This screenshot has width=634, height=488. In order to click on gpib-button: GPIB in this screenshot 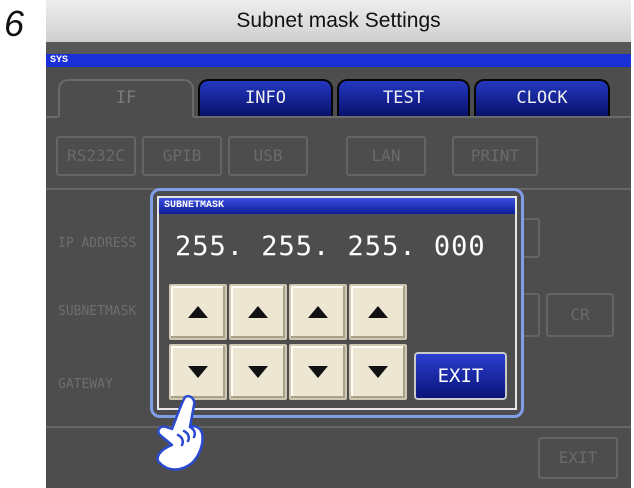, I will do `click(182, 156)`.